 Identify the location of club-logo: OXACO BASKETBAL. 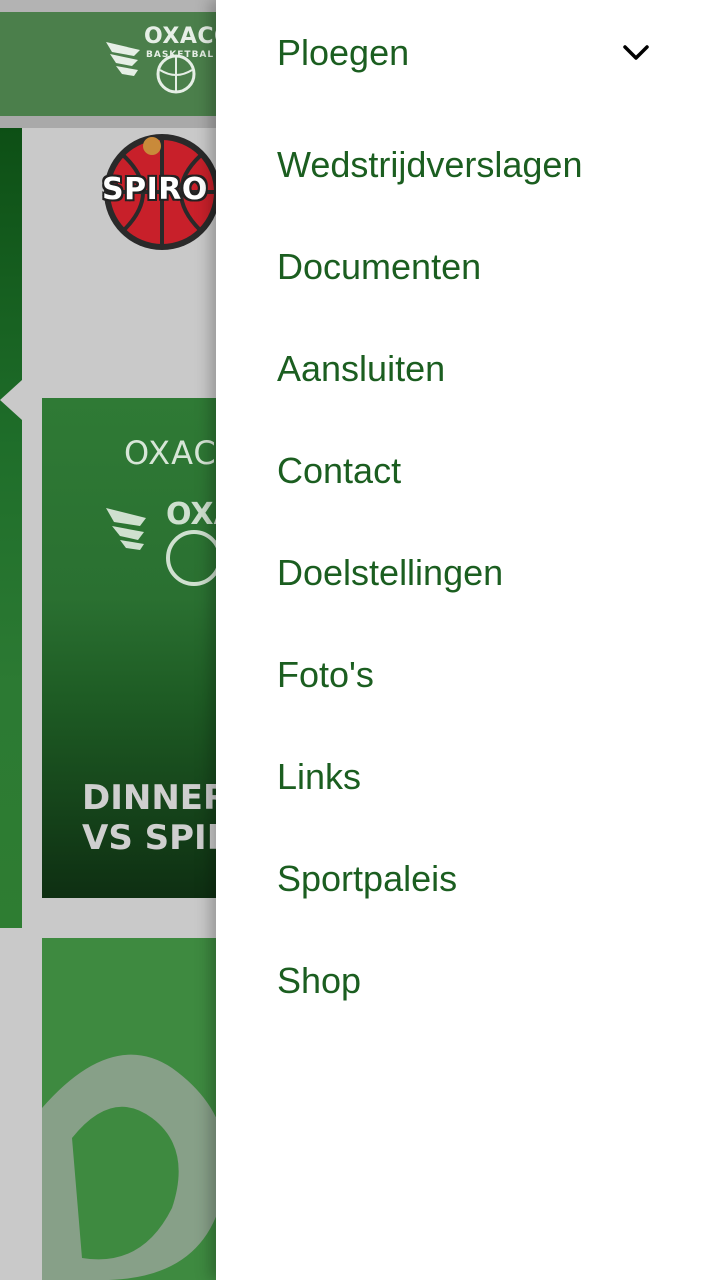
(168, 58).